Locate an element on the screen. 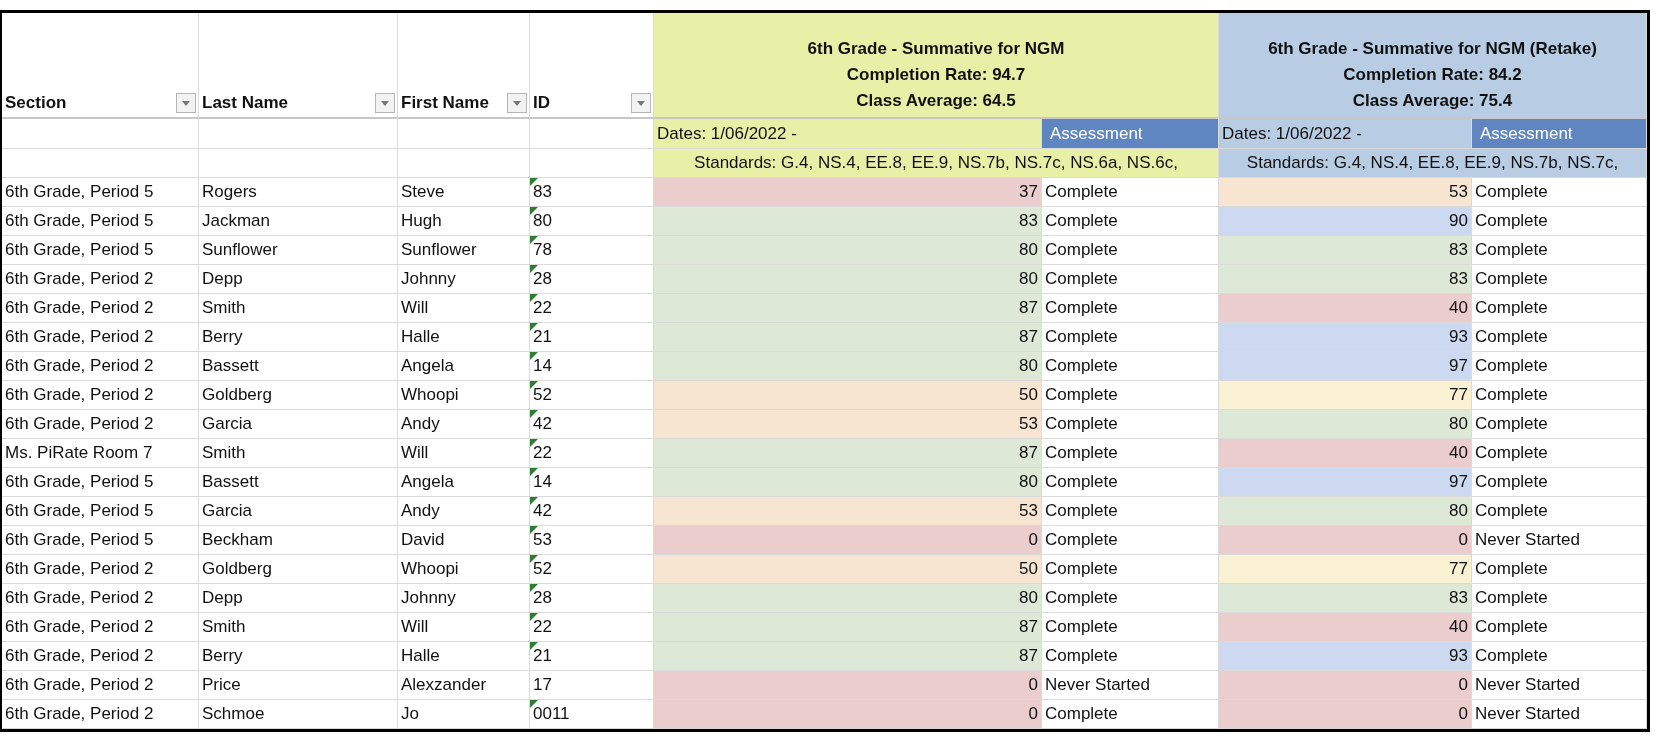  last-name-cell: Goldberg is located at coordinates (298, 395).